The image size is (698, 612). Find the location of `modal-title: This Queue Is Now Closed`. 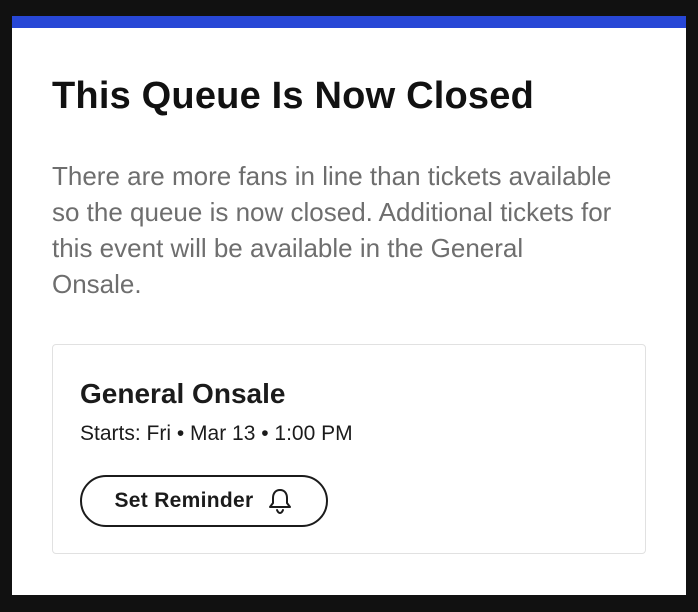

modal-title: This Queue Is Now Closed is located at coordinates (293, 96).